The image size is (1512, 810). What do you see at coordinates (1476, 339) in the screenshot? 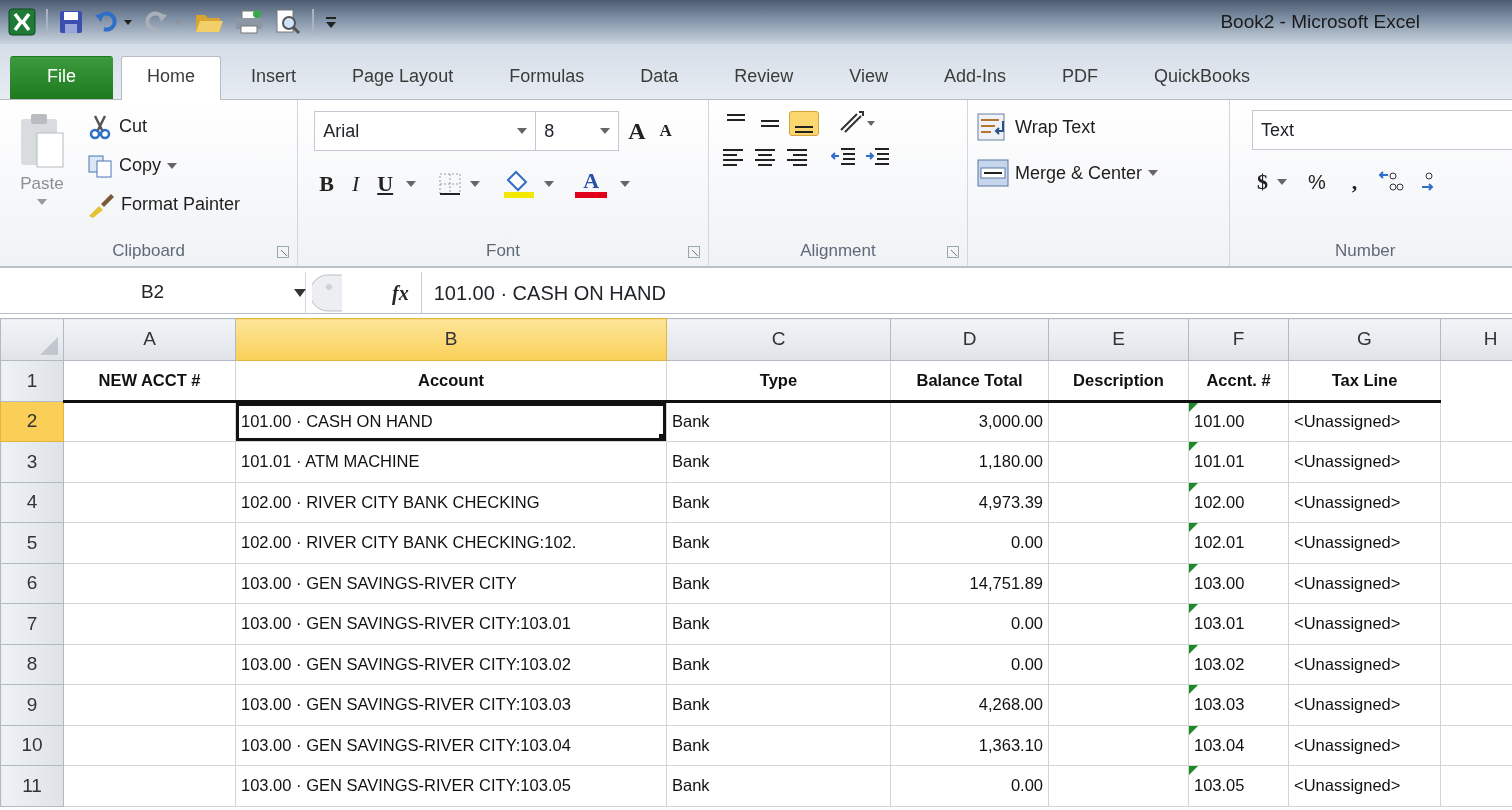
I see `column-header: H` at bounding box center [1476, 339].